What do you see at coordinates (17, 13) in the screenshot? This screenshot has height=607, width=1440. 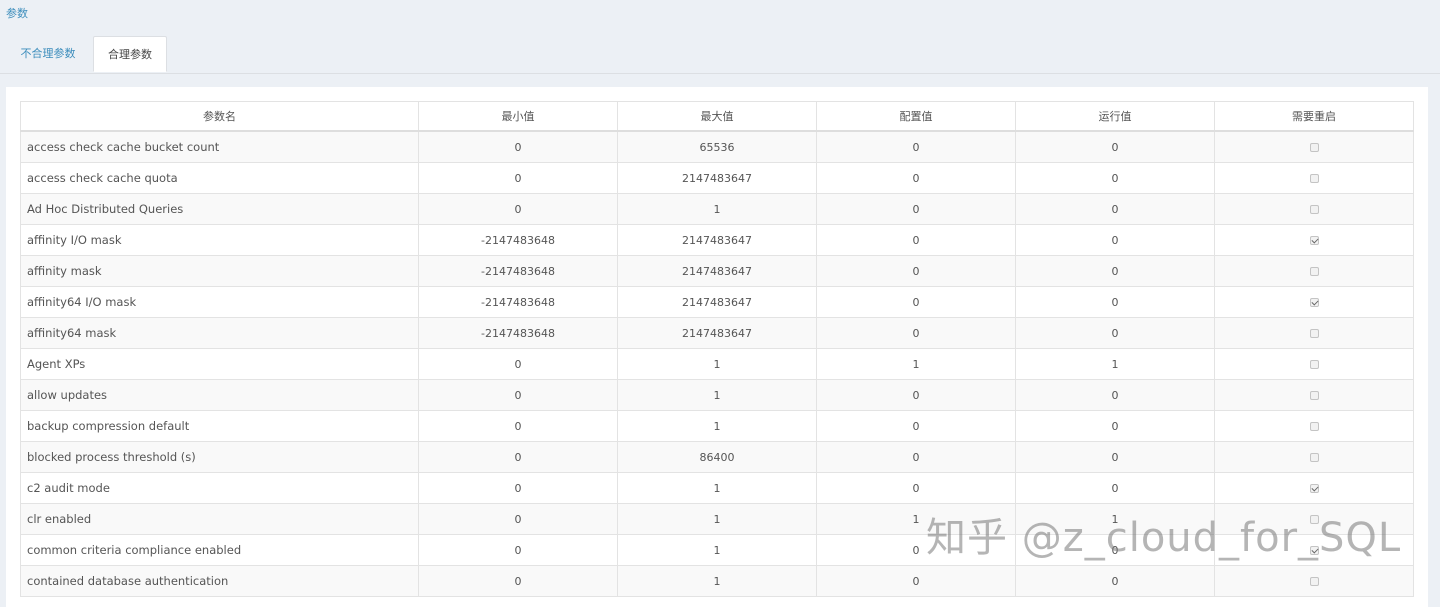 I see `breadcrumb: 参数` at bounding box center [17, 13].